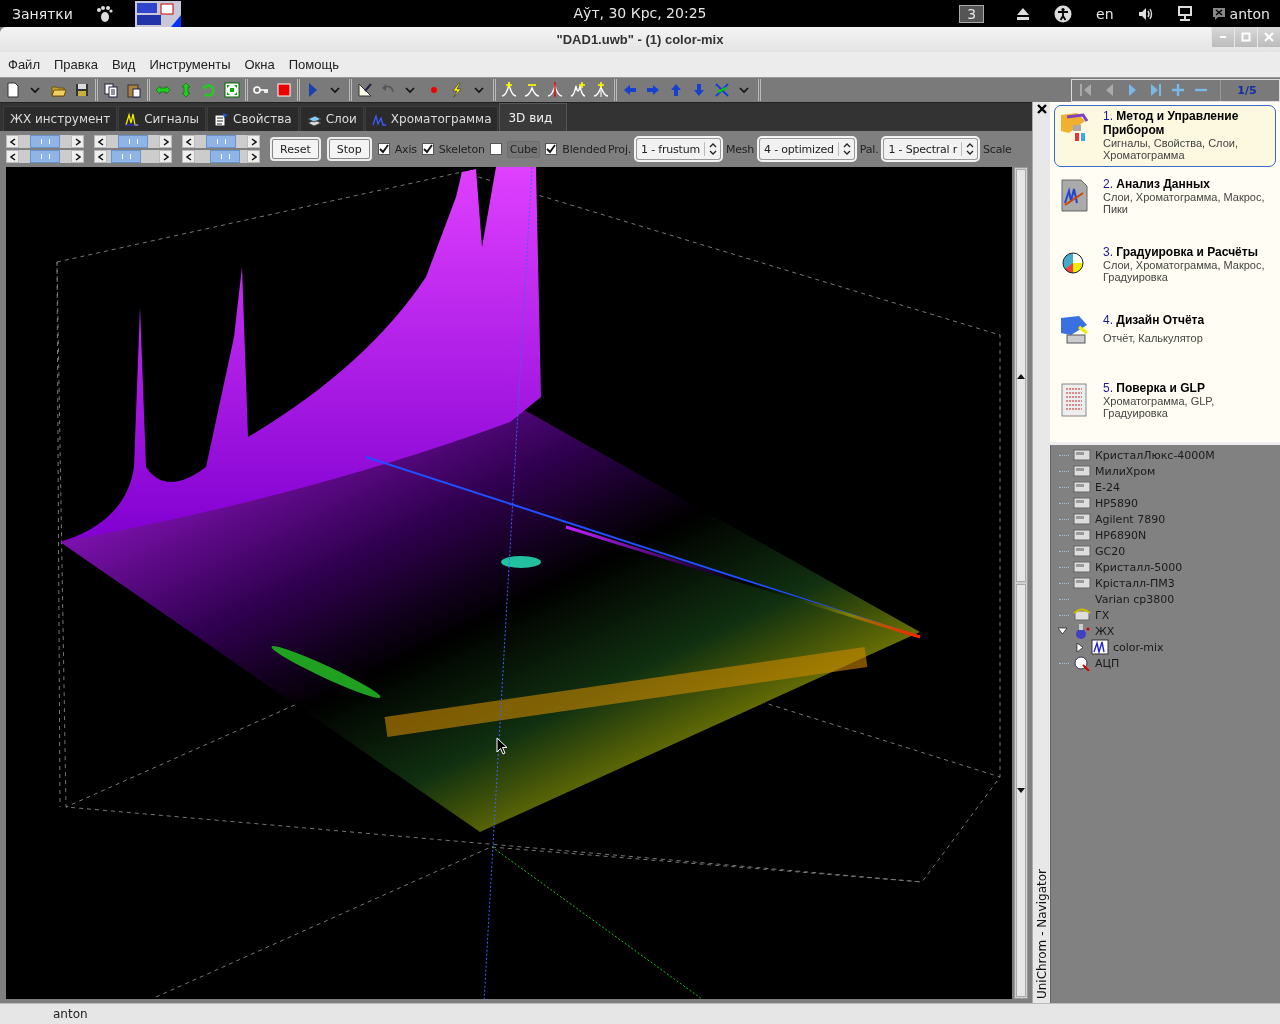 Image resolution: width=1280 pixels, height=1024 pixels. Describe the element at coordinates (509, 90) in the screenshot. I see `peak-add-icon` at that location.